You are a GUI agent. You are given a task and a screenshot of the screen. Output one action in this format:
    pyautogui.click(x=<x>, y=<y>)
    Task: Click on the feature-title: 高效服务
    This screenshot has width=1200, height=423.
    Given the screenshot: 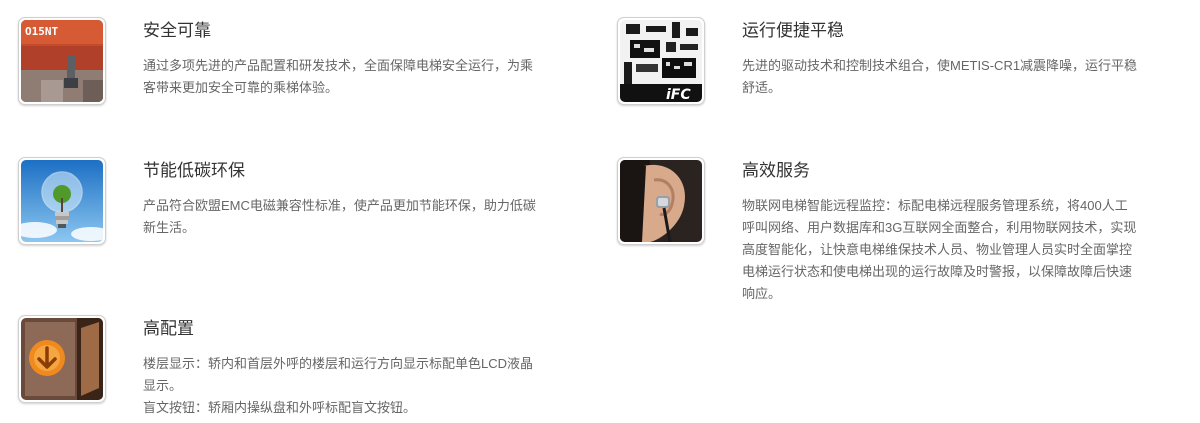 What is the action you would take?
    pyautogui.click(x=776, y=170)
    